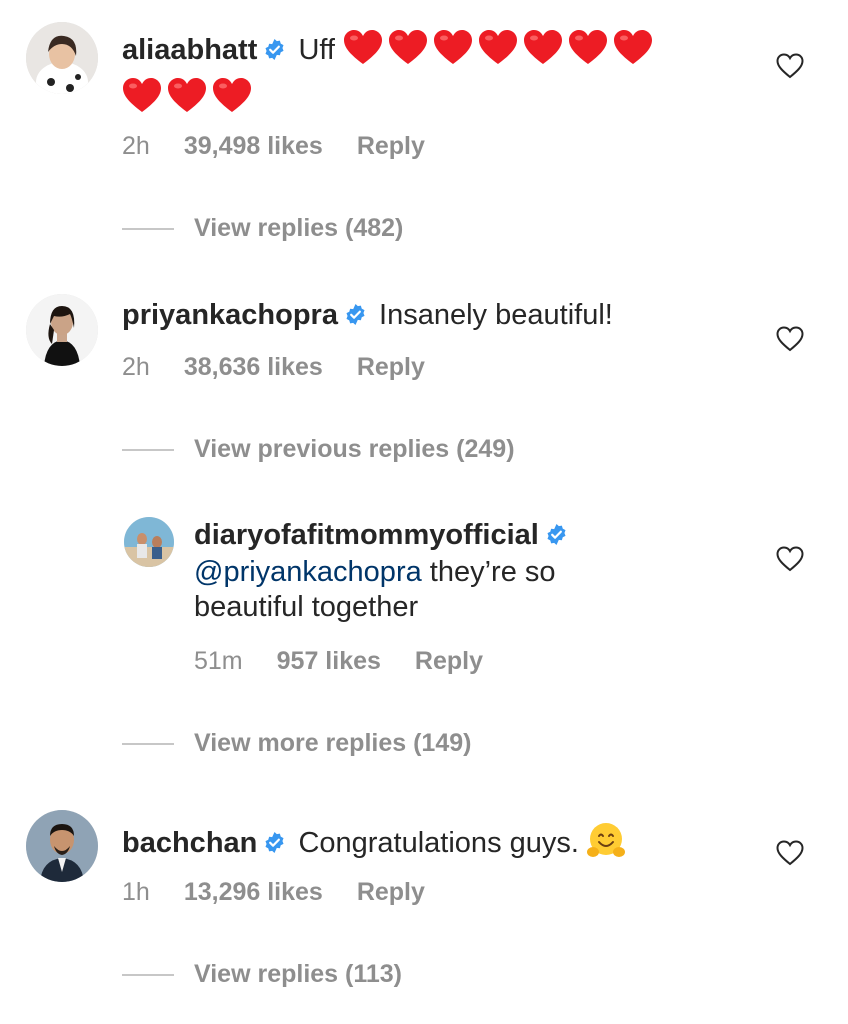 The height and width of the screenshot is (1024, 848). I want to click on timestamp: 51m, so click(218, 661).